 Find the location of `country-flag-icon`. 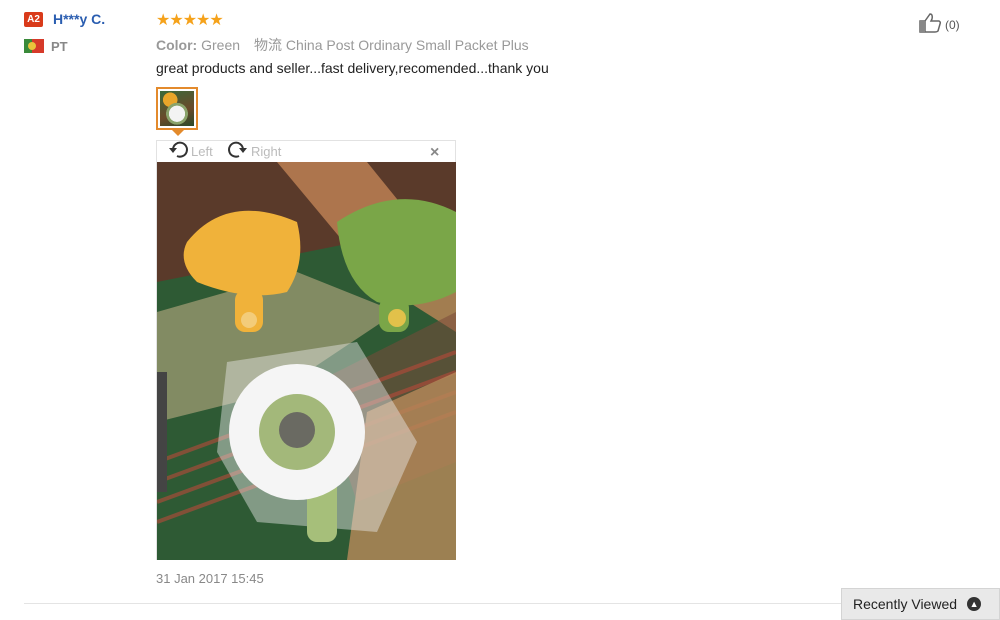

country-flag-icon is located at coordinates (34, 46).